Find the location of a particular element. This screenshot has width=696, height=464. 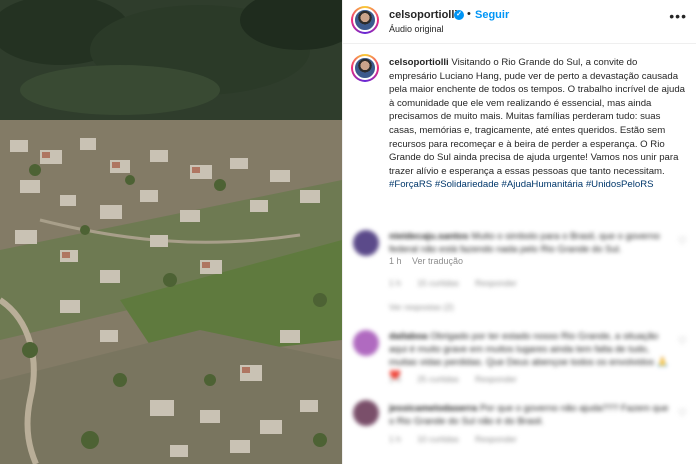

comment-meta: 1 h 15 curtidas Responder is located at coordinates (460, 283).